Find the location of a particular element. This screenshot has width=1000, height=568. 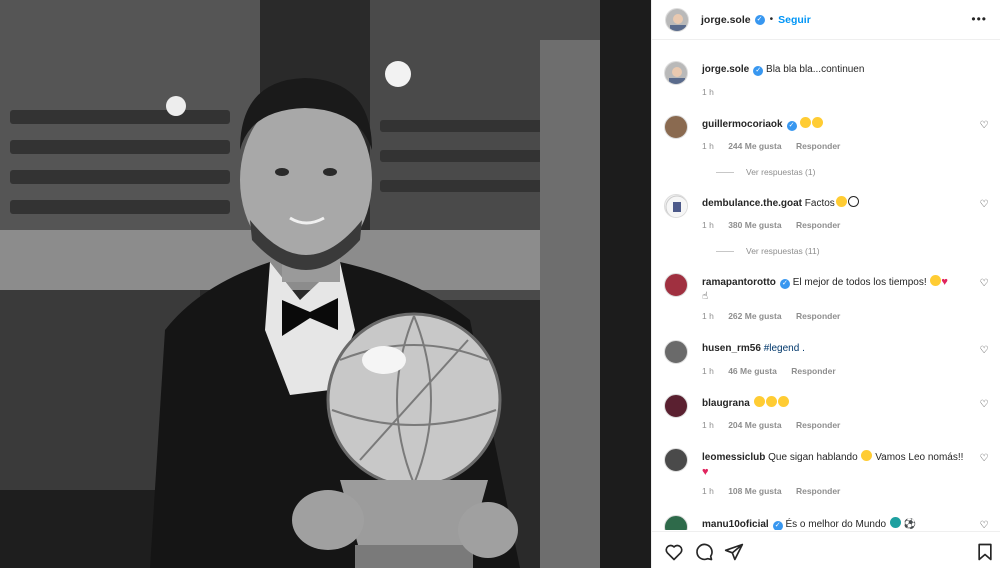

more-options-icon: ••• is located at coordinates (979, 19).